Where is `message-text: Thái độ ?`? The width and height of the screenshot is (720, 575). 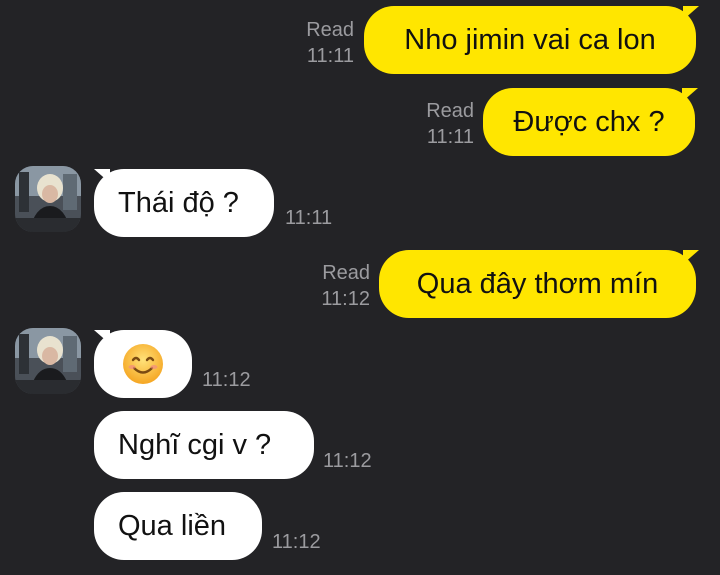 message-text: Thái độ ? is located at coordinates (178, 202).